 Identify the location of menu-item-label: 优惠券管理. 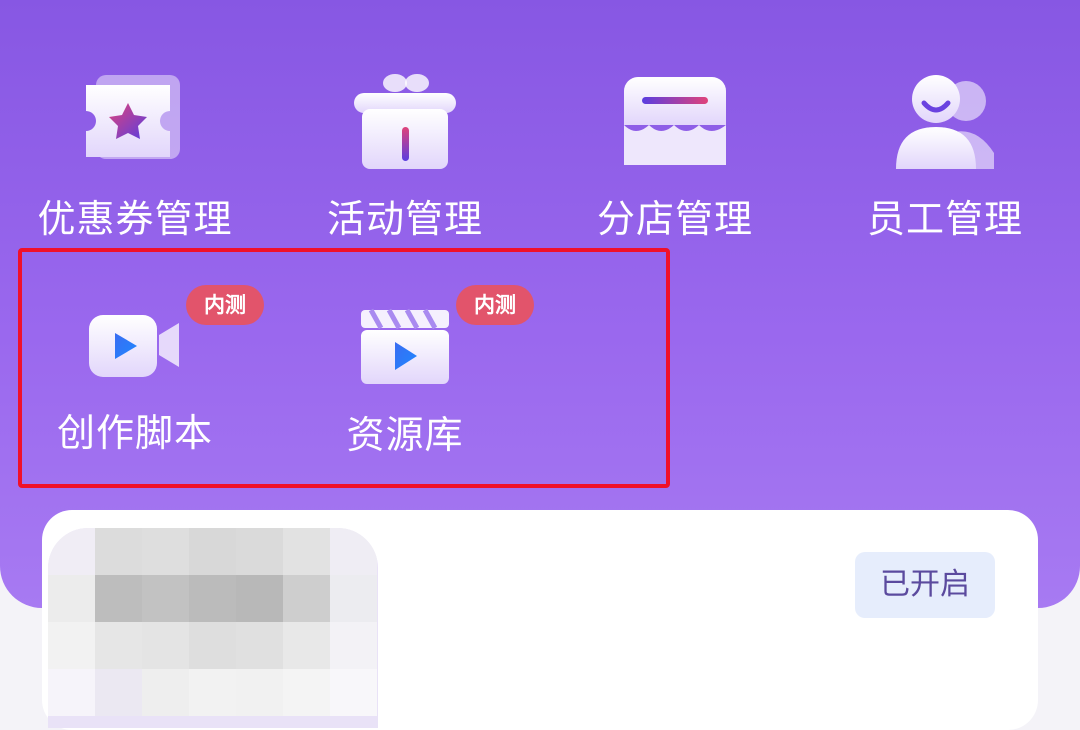
(135, 219).